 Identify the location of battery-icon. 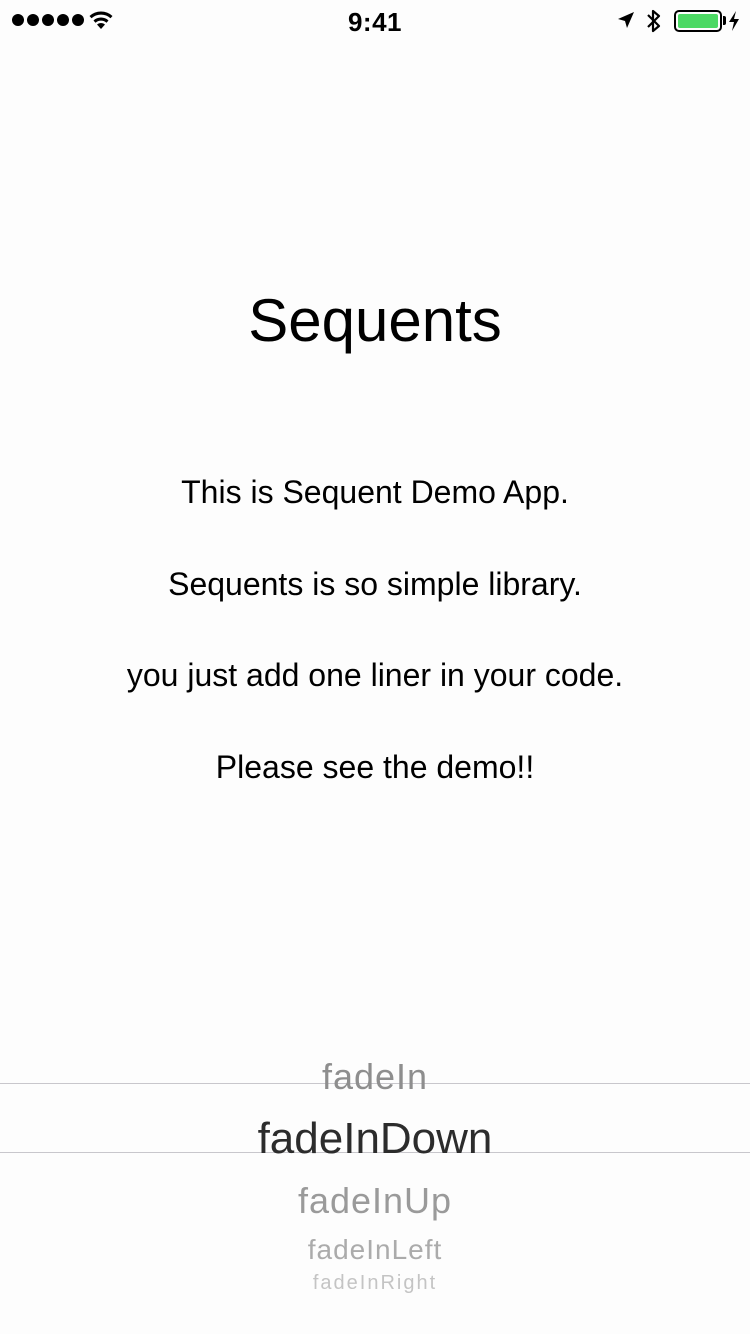
(698, 21).